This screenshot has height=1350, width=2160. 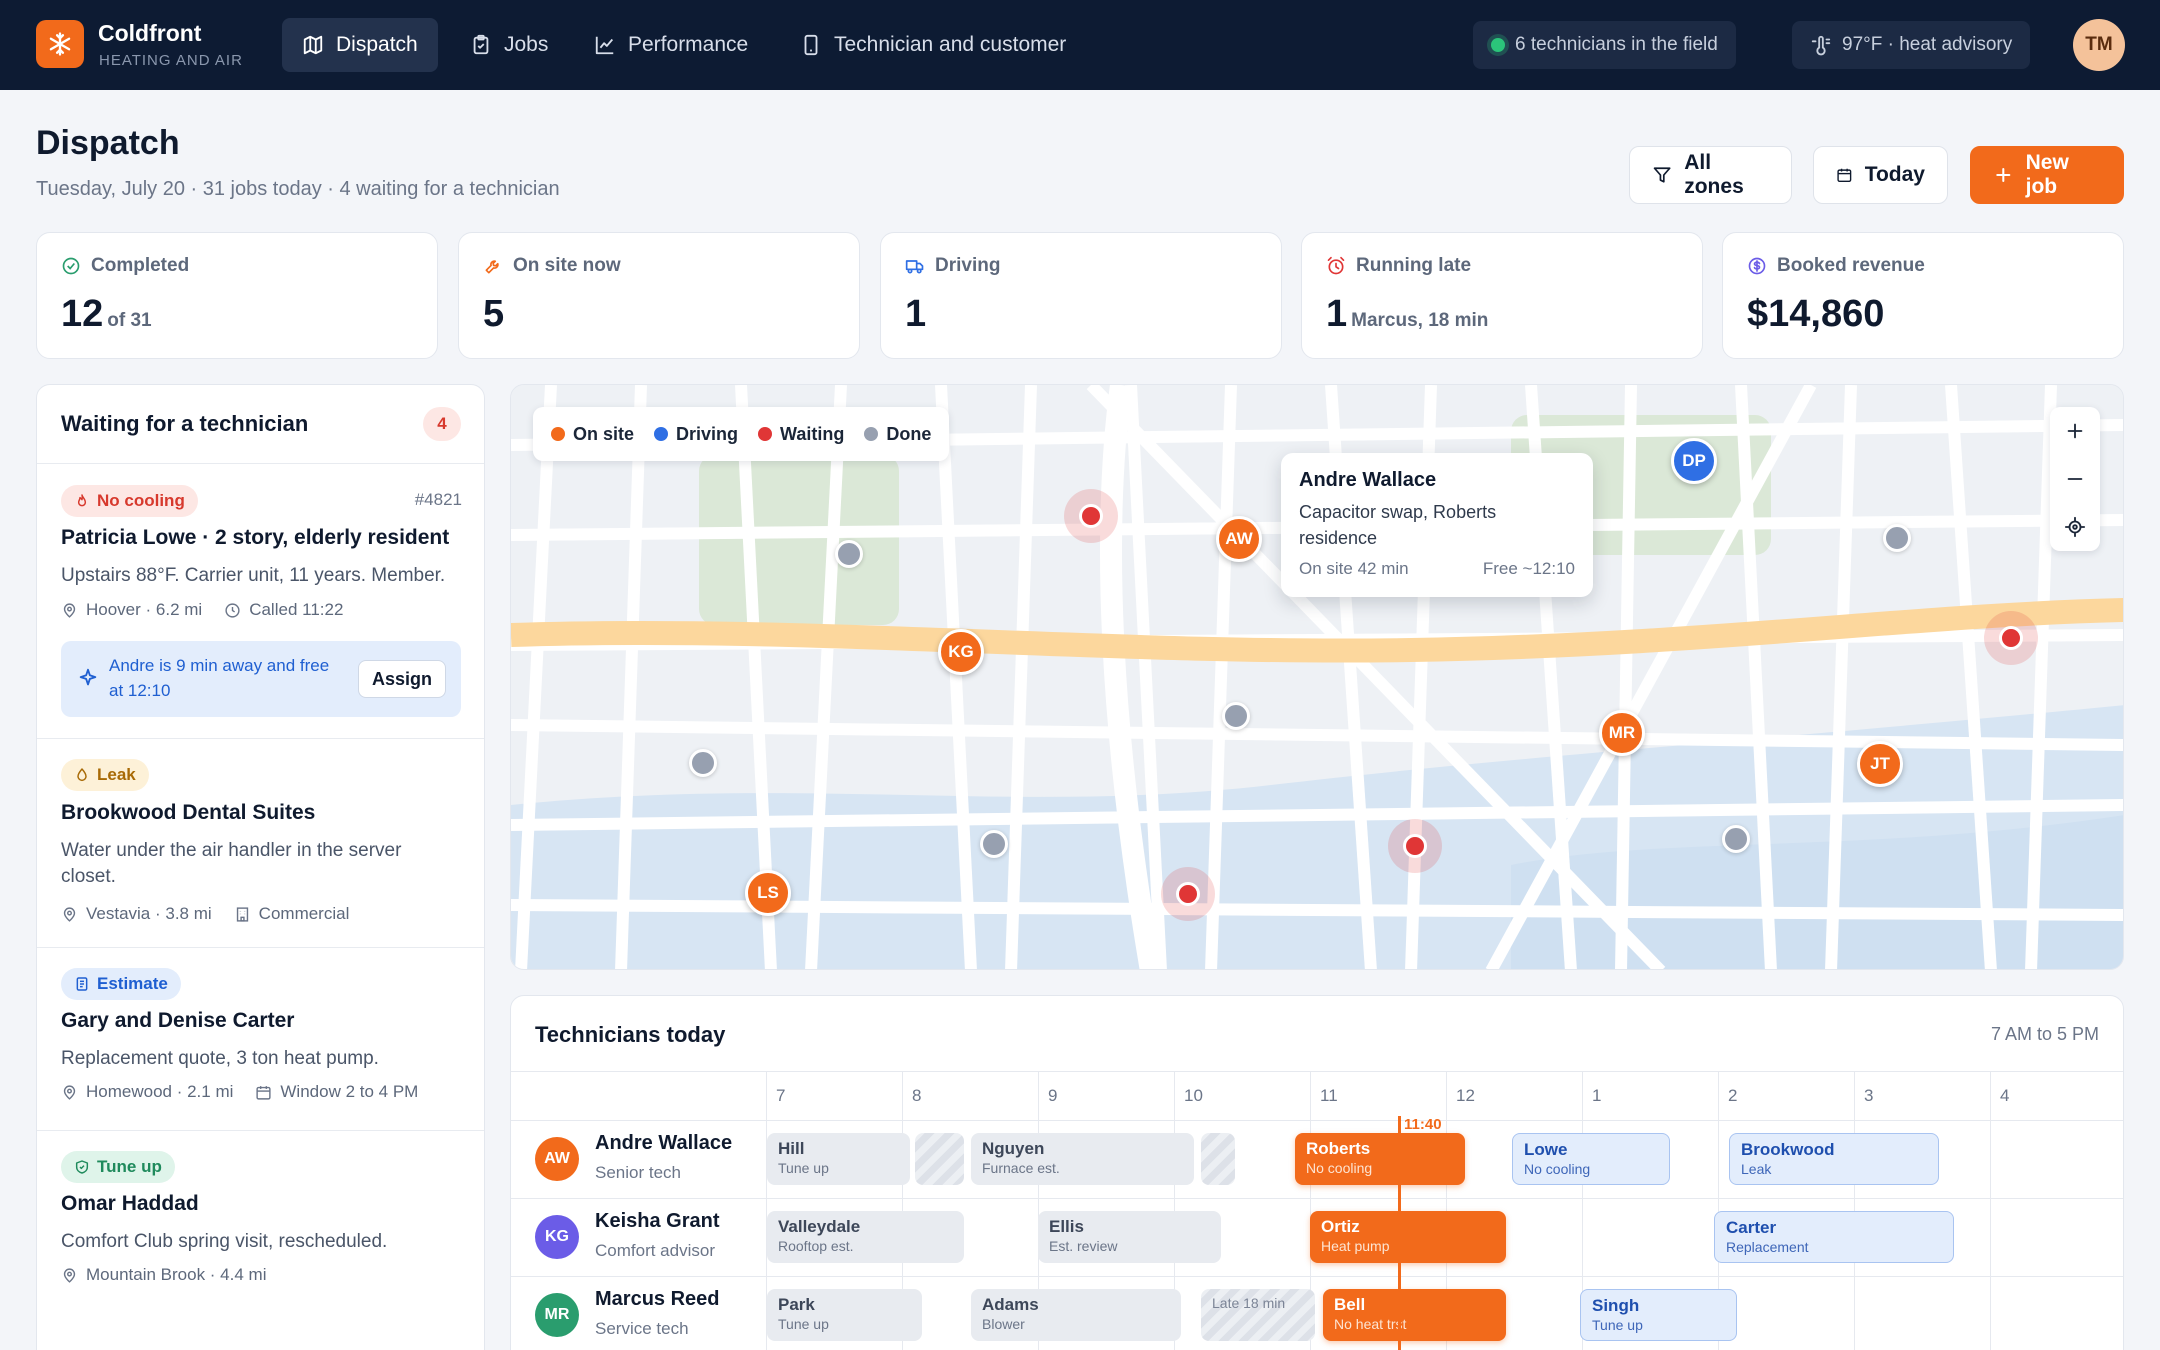 What do you see at coordinates (1465, 1095) in the screenshot?
I see `hour-label: 12` at bounding box center [1465, 1095].